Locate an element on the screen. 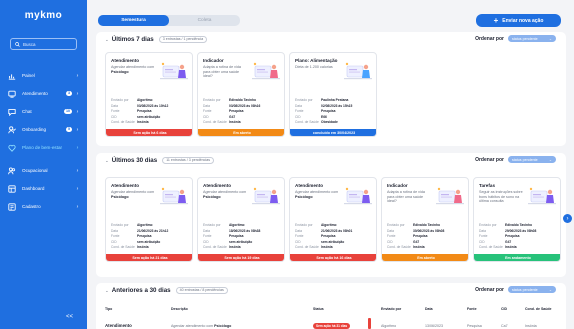  table-column-header: Cond. de Saúde is located at coordinates (541, 309).